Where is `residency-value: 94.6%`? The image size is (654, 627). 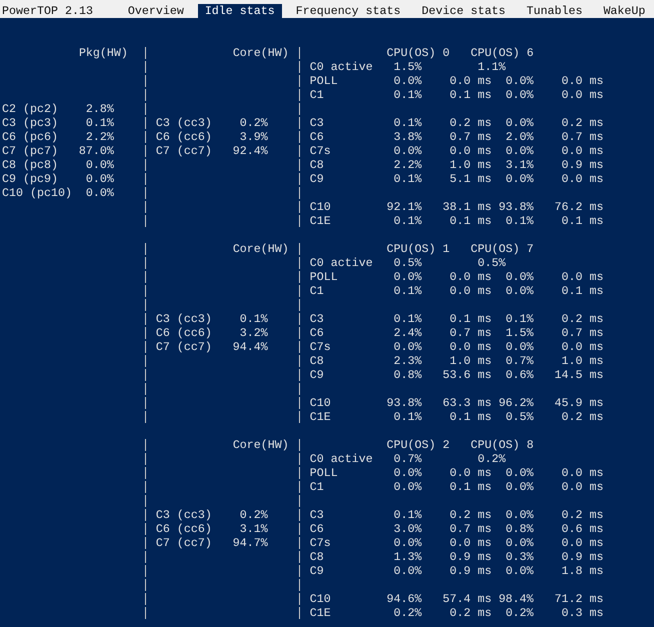
residency-value: 94.6% is located at coordinates (404, 599).